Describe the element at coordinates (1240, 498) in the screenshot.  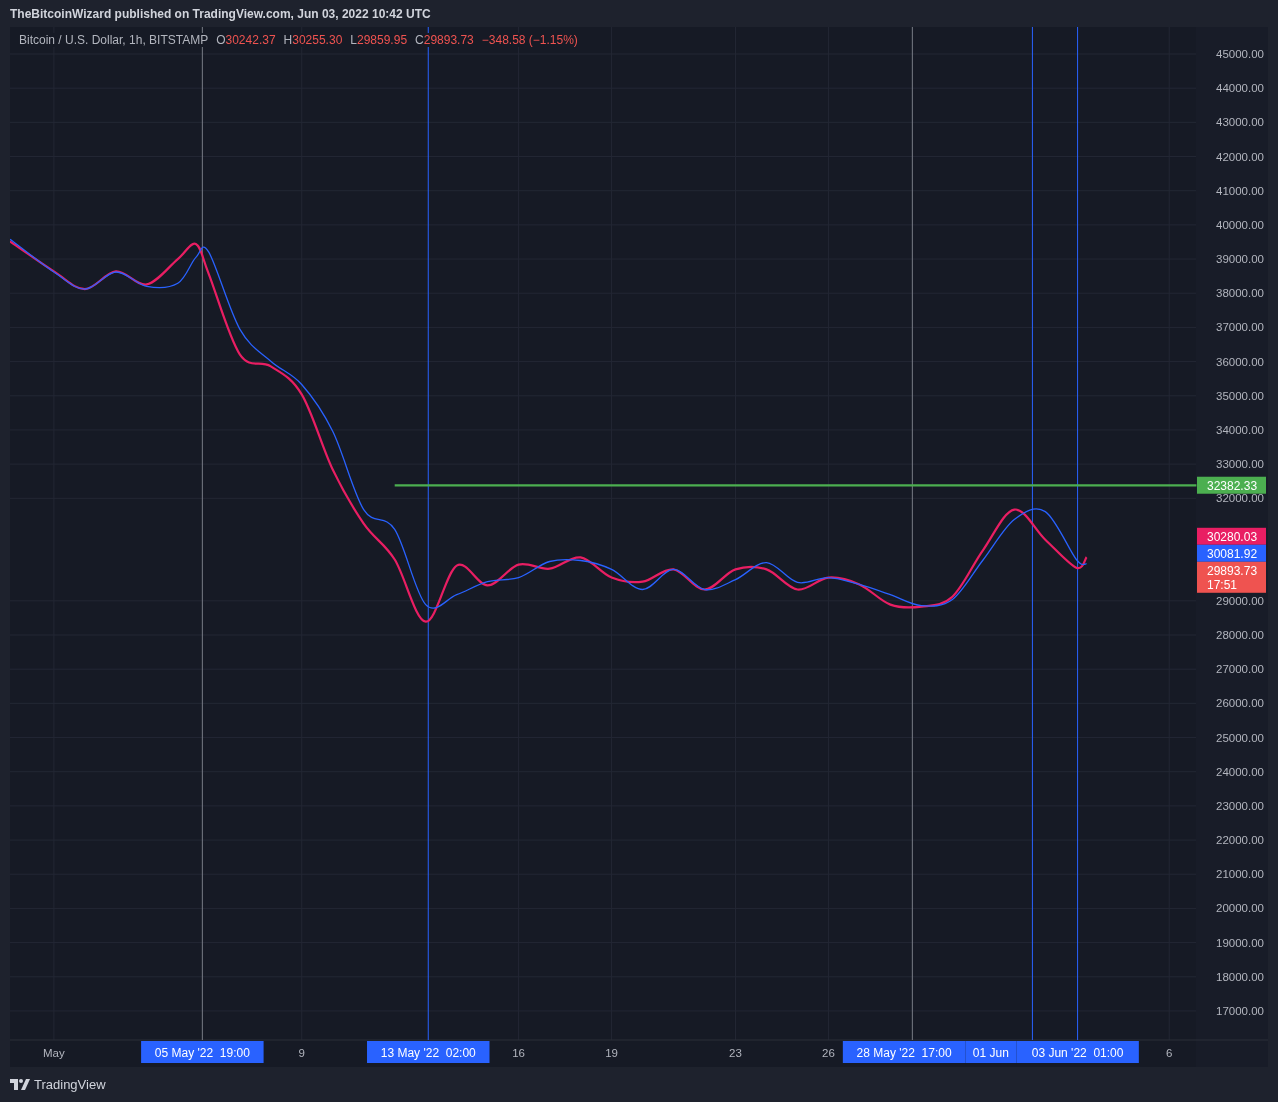
I see `price-axis-label: 32000.00` at that location.